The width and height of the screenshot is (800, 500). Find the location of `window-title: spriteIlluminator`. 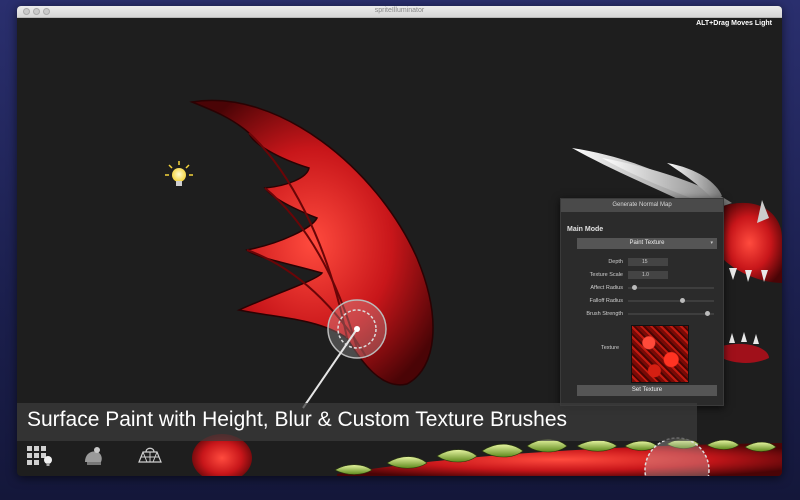

window-title: spriteIlluminator is located at coordinates (399, 10).